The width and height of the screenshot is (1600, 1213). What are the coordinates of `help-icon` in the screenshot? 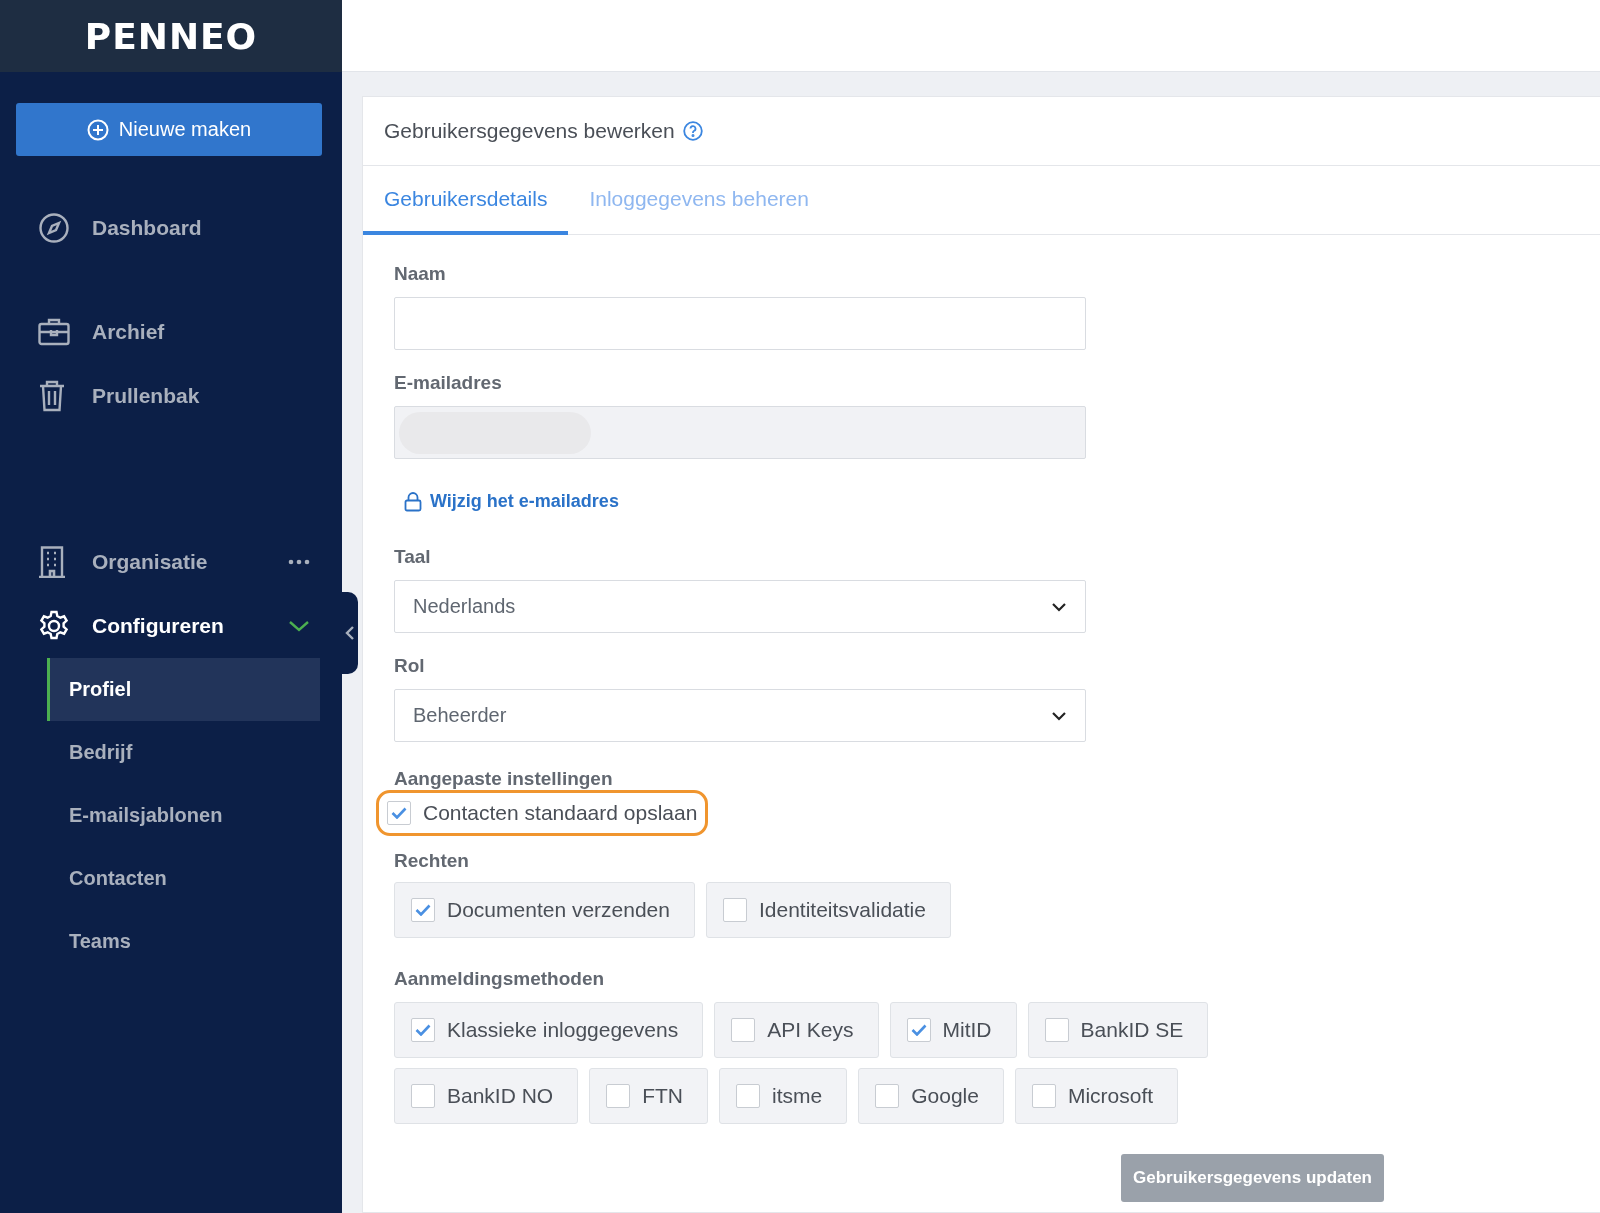 It's located at (692, 131).